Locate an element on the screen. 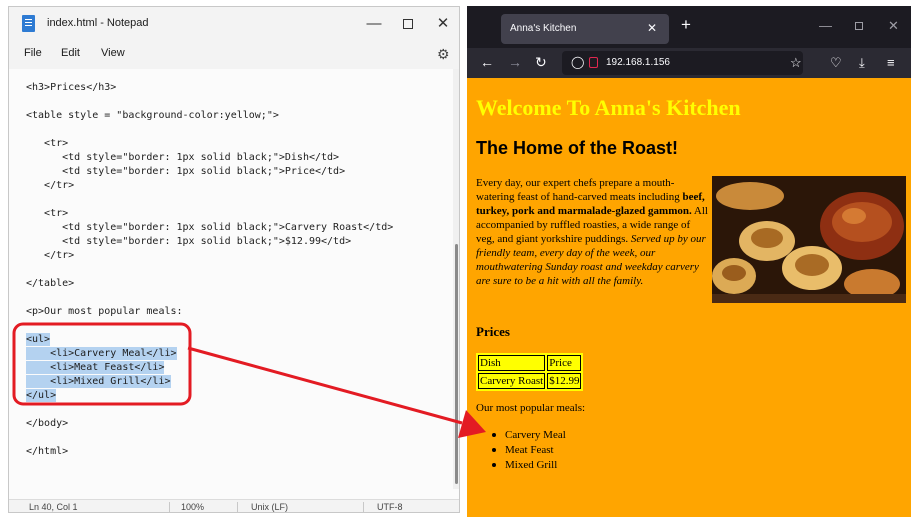 This screenshot has width=911, height=517. pocket-icon: ♡ is located at coordinates (836, 63).